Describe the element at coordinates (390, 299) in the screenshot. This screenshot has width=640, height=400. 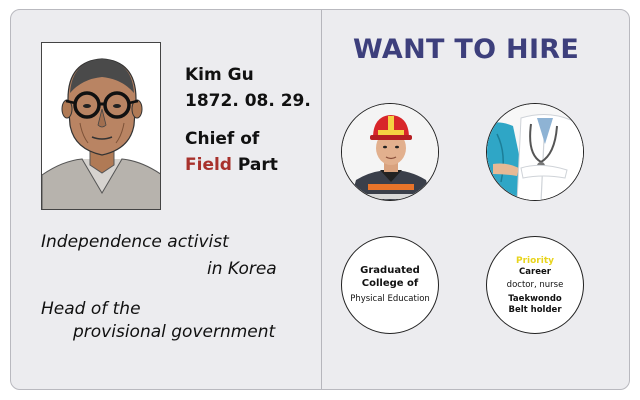
I see `education-line-3: Physical Education` at that location.